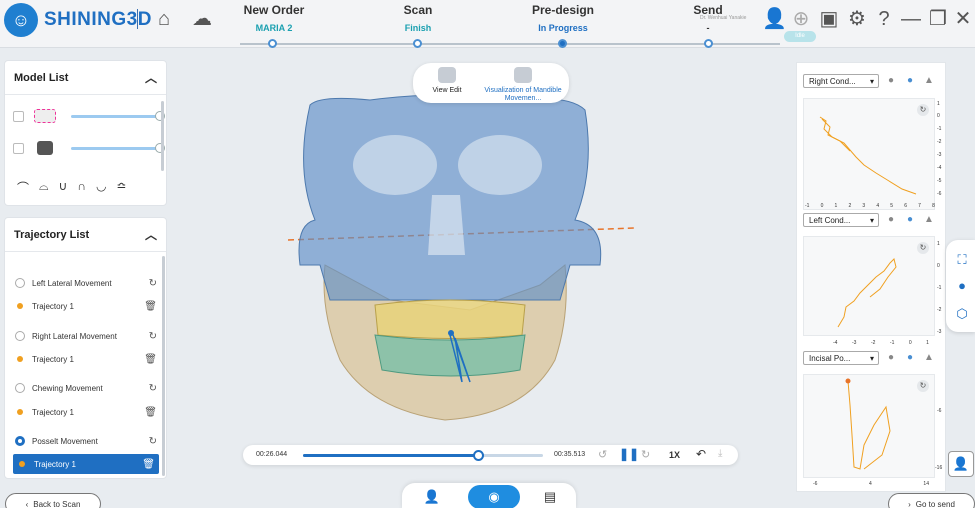  What do you see at coordinates (869, 286) in the screenshot?
I see `plot-2: ↻` at bounding box center [869, 286].